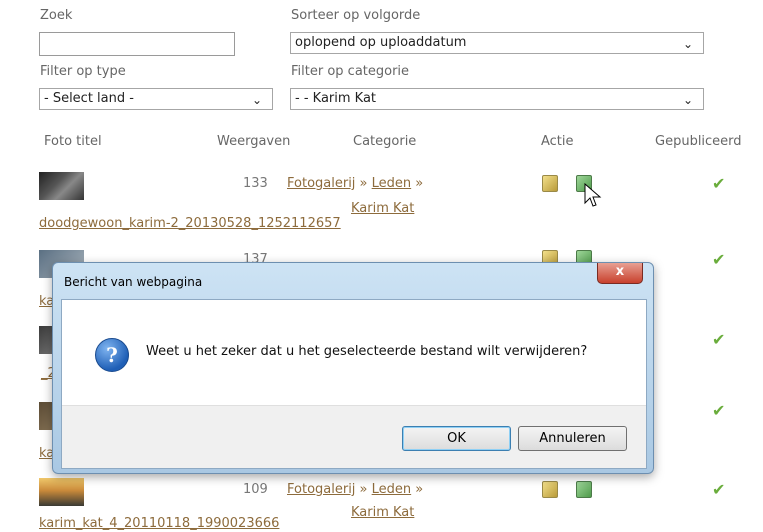 The height and width of the screenshot is (532, 763). What do you see at coordinates (572, 438) in the screenshot?
I see `cancel-button: Annuleren` at bounding box center [572, 438].